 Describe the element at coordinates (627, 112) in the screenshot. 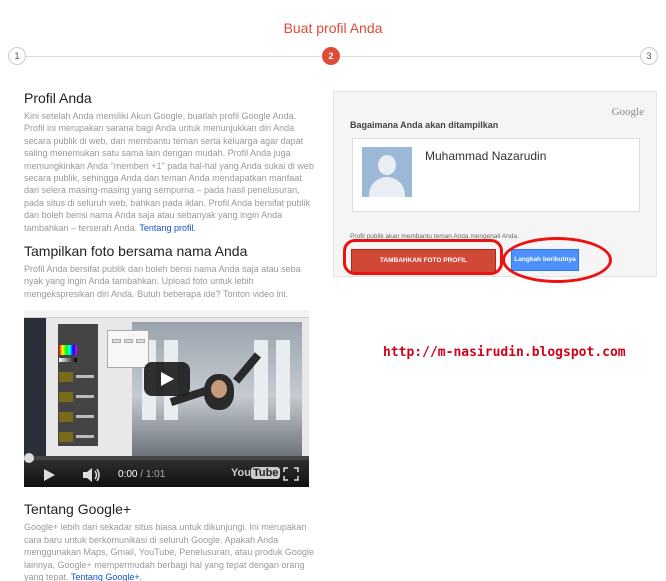

I see `google-logo: Google` at that location.